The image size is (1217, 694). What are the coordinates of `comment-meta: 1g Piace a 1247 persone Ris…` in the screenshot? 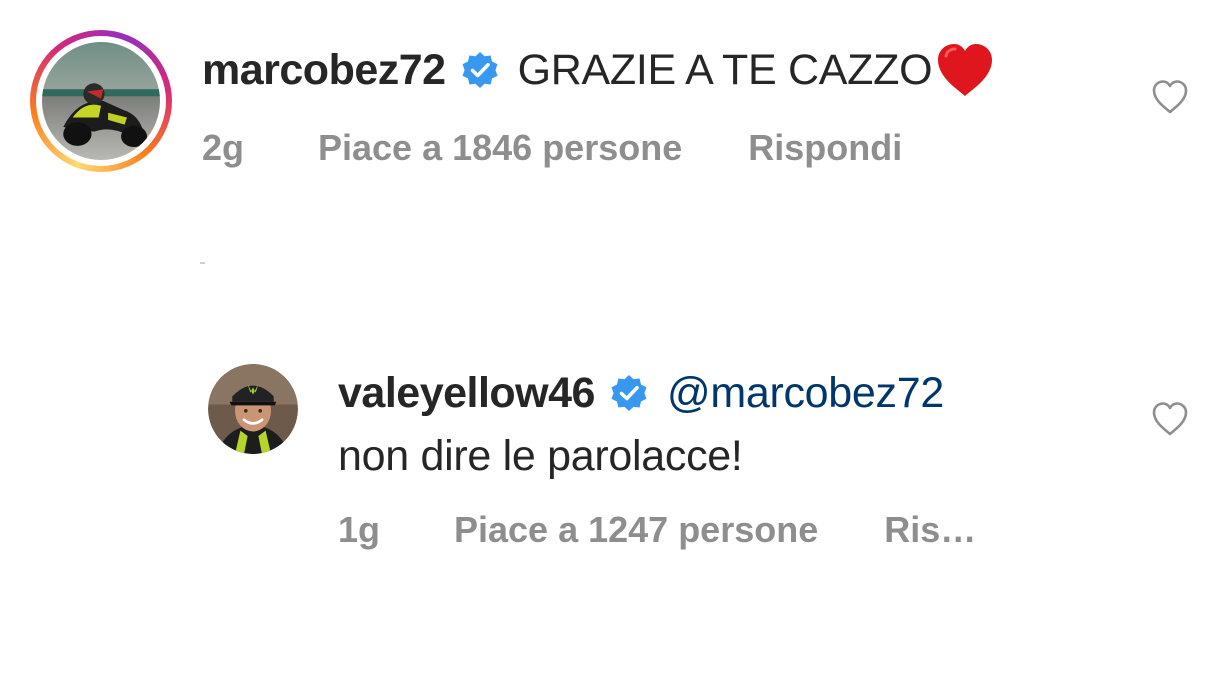 It's located at (657, 530).